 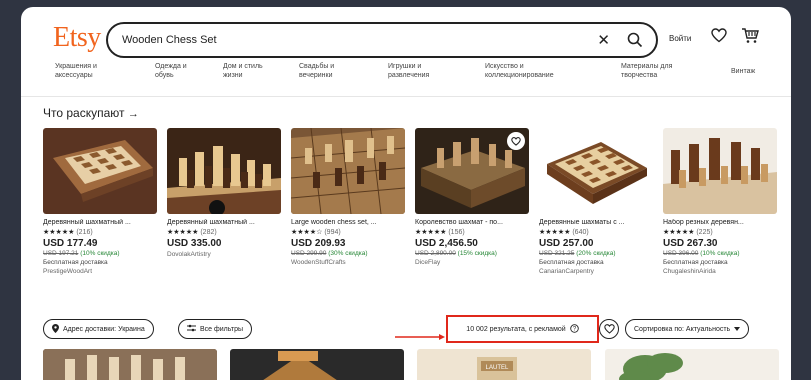 I want to click on category-line1: Материалы для, so click(x=647, y=66).